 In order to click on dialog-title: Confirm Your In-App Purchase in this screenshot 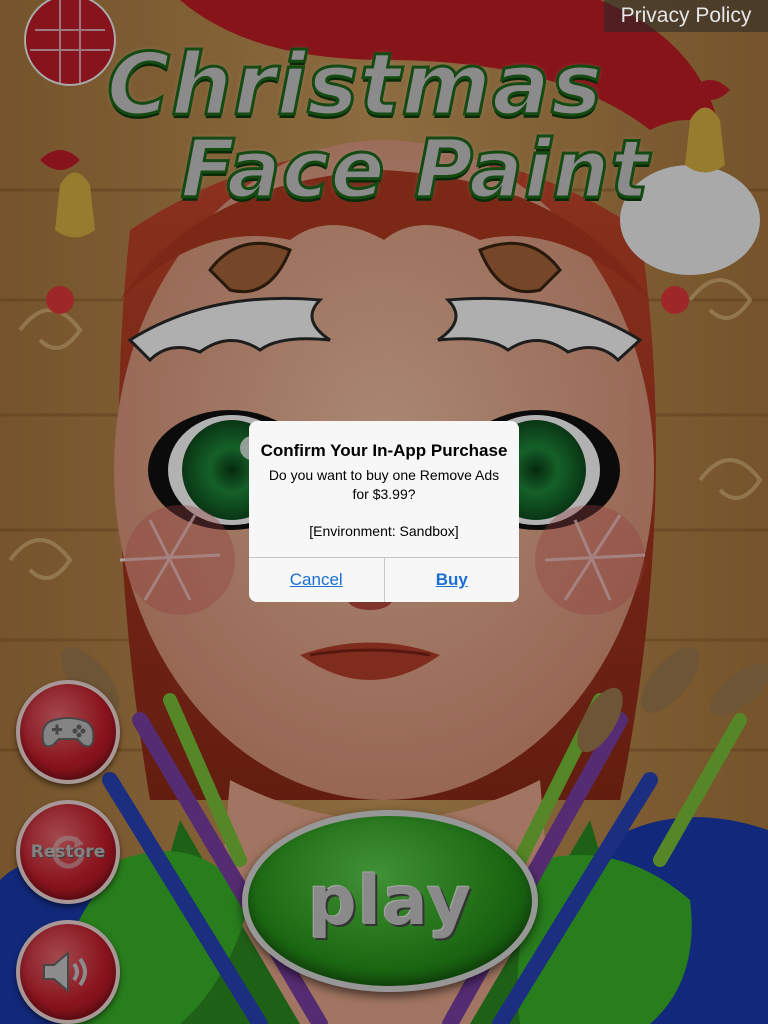, I will do `click(384, 450)`.